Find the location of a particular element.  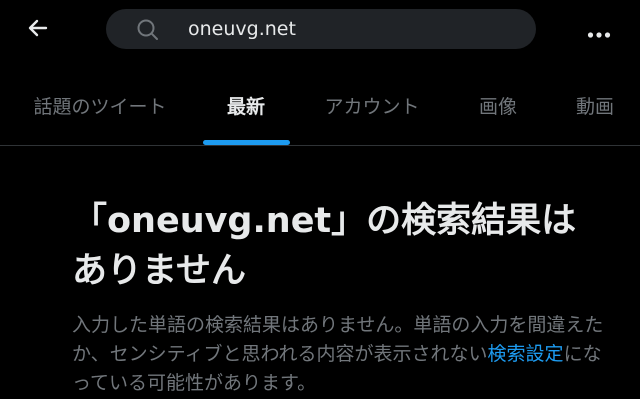

tab-label: 話題のツイート is located at coordinates (100, 107).